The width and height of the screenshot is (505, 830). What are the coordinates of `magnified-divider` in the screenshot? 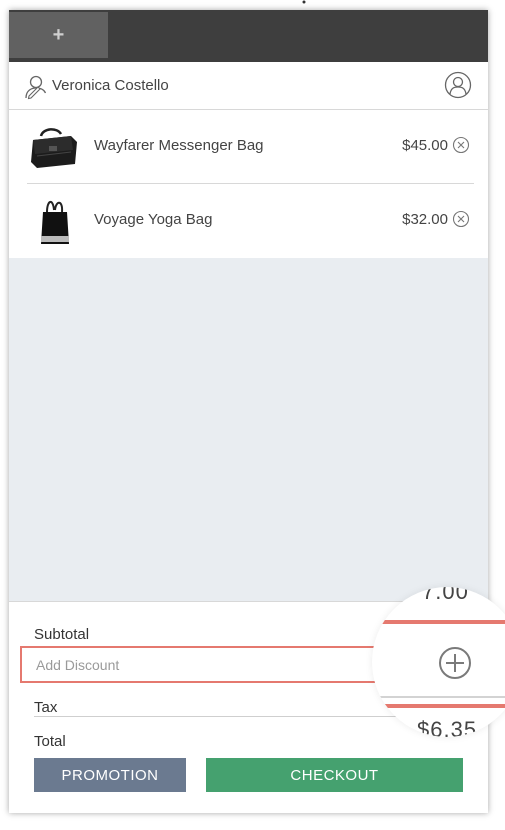 It's located at (438, 697).